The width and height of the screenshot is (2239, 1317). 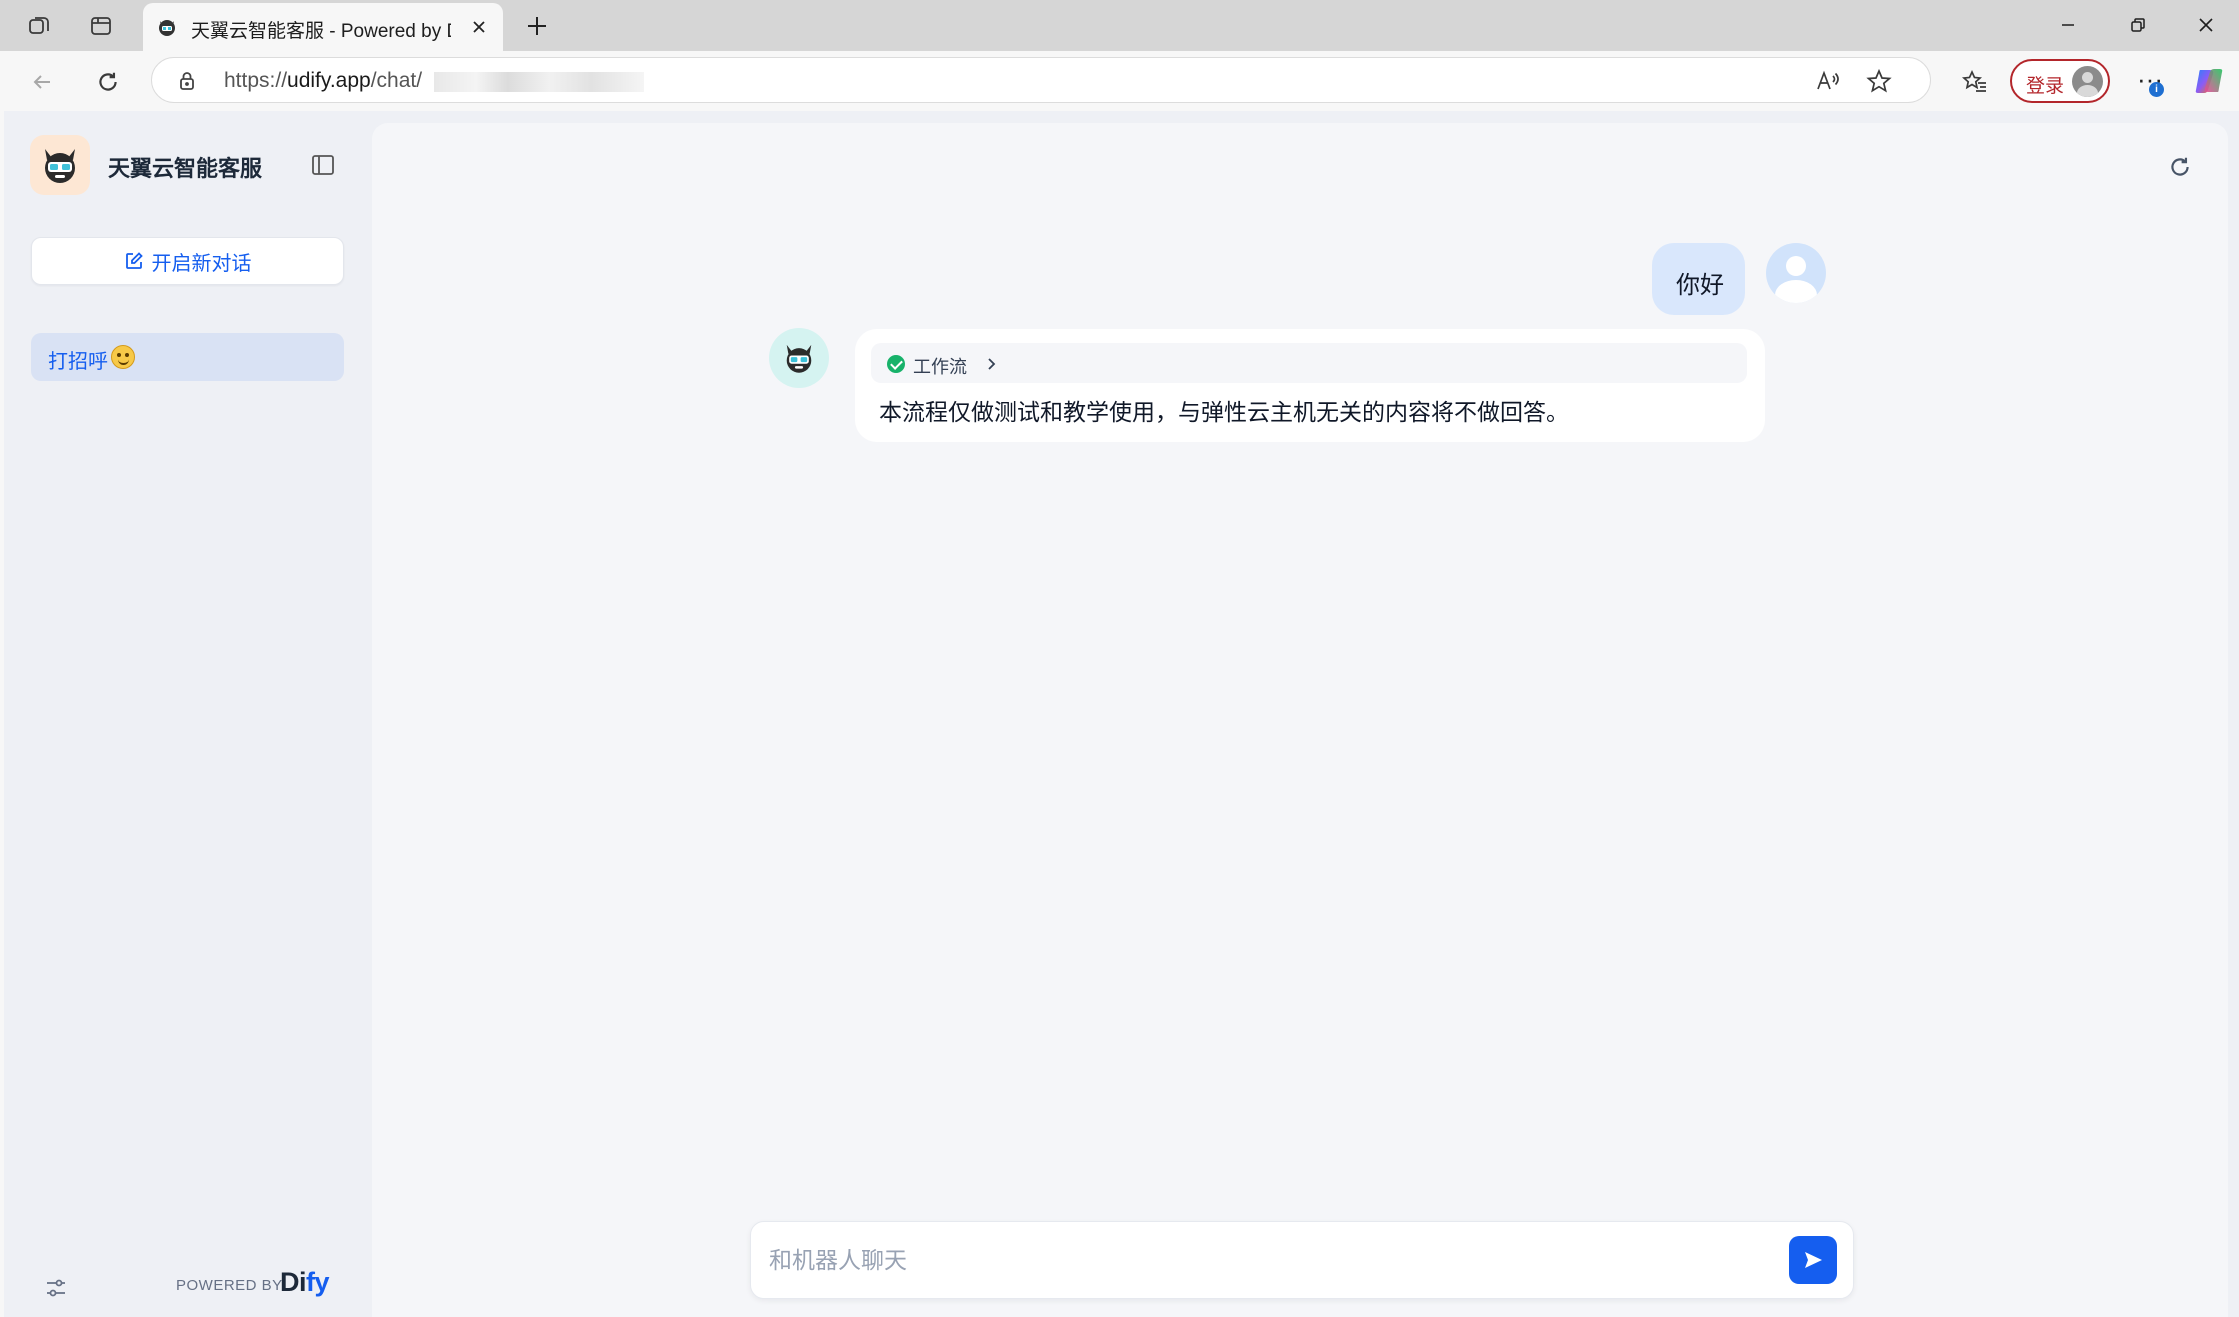 I want to click on new-chat-label: 开启新对话, so click(x=201, y=263).